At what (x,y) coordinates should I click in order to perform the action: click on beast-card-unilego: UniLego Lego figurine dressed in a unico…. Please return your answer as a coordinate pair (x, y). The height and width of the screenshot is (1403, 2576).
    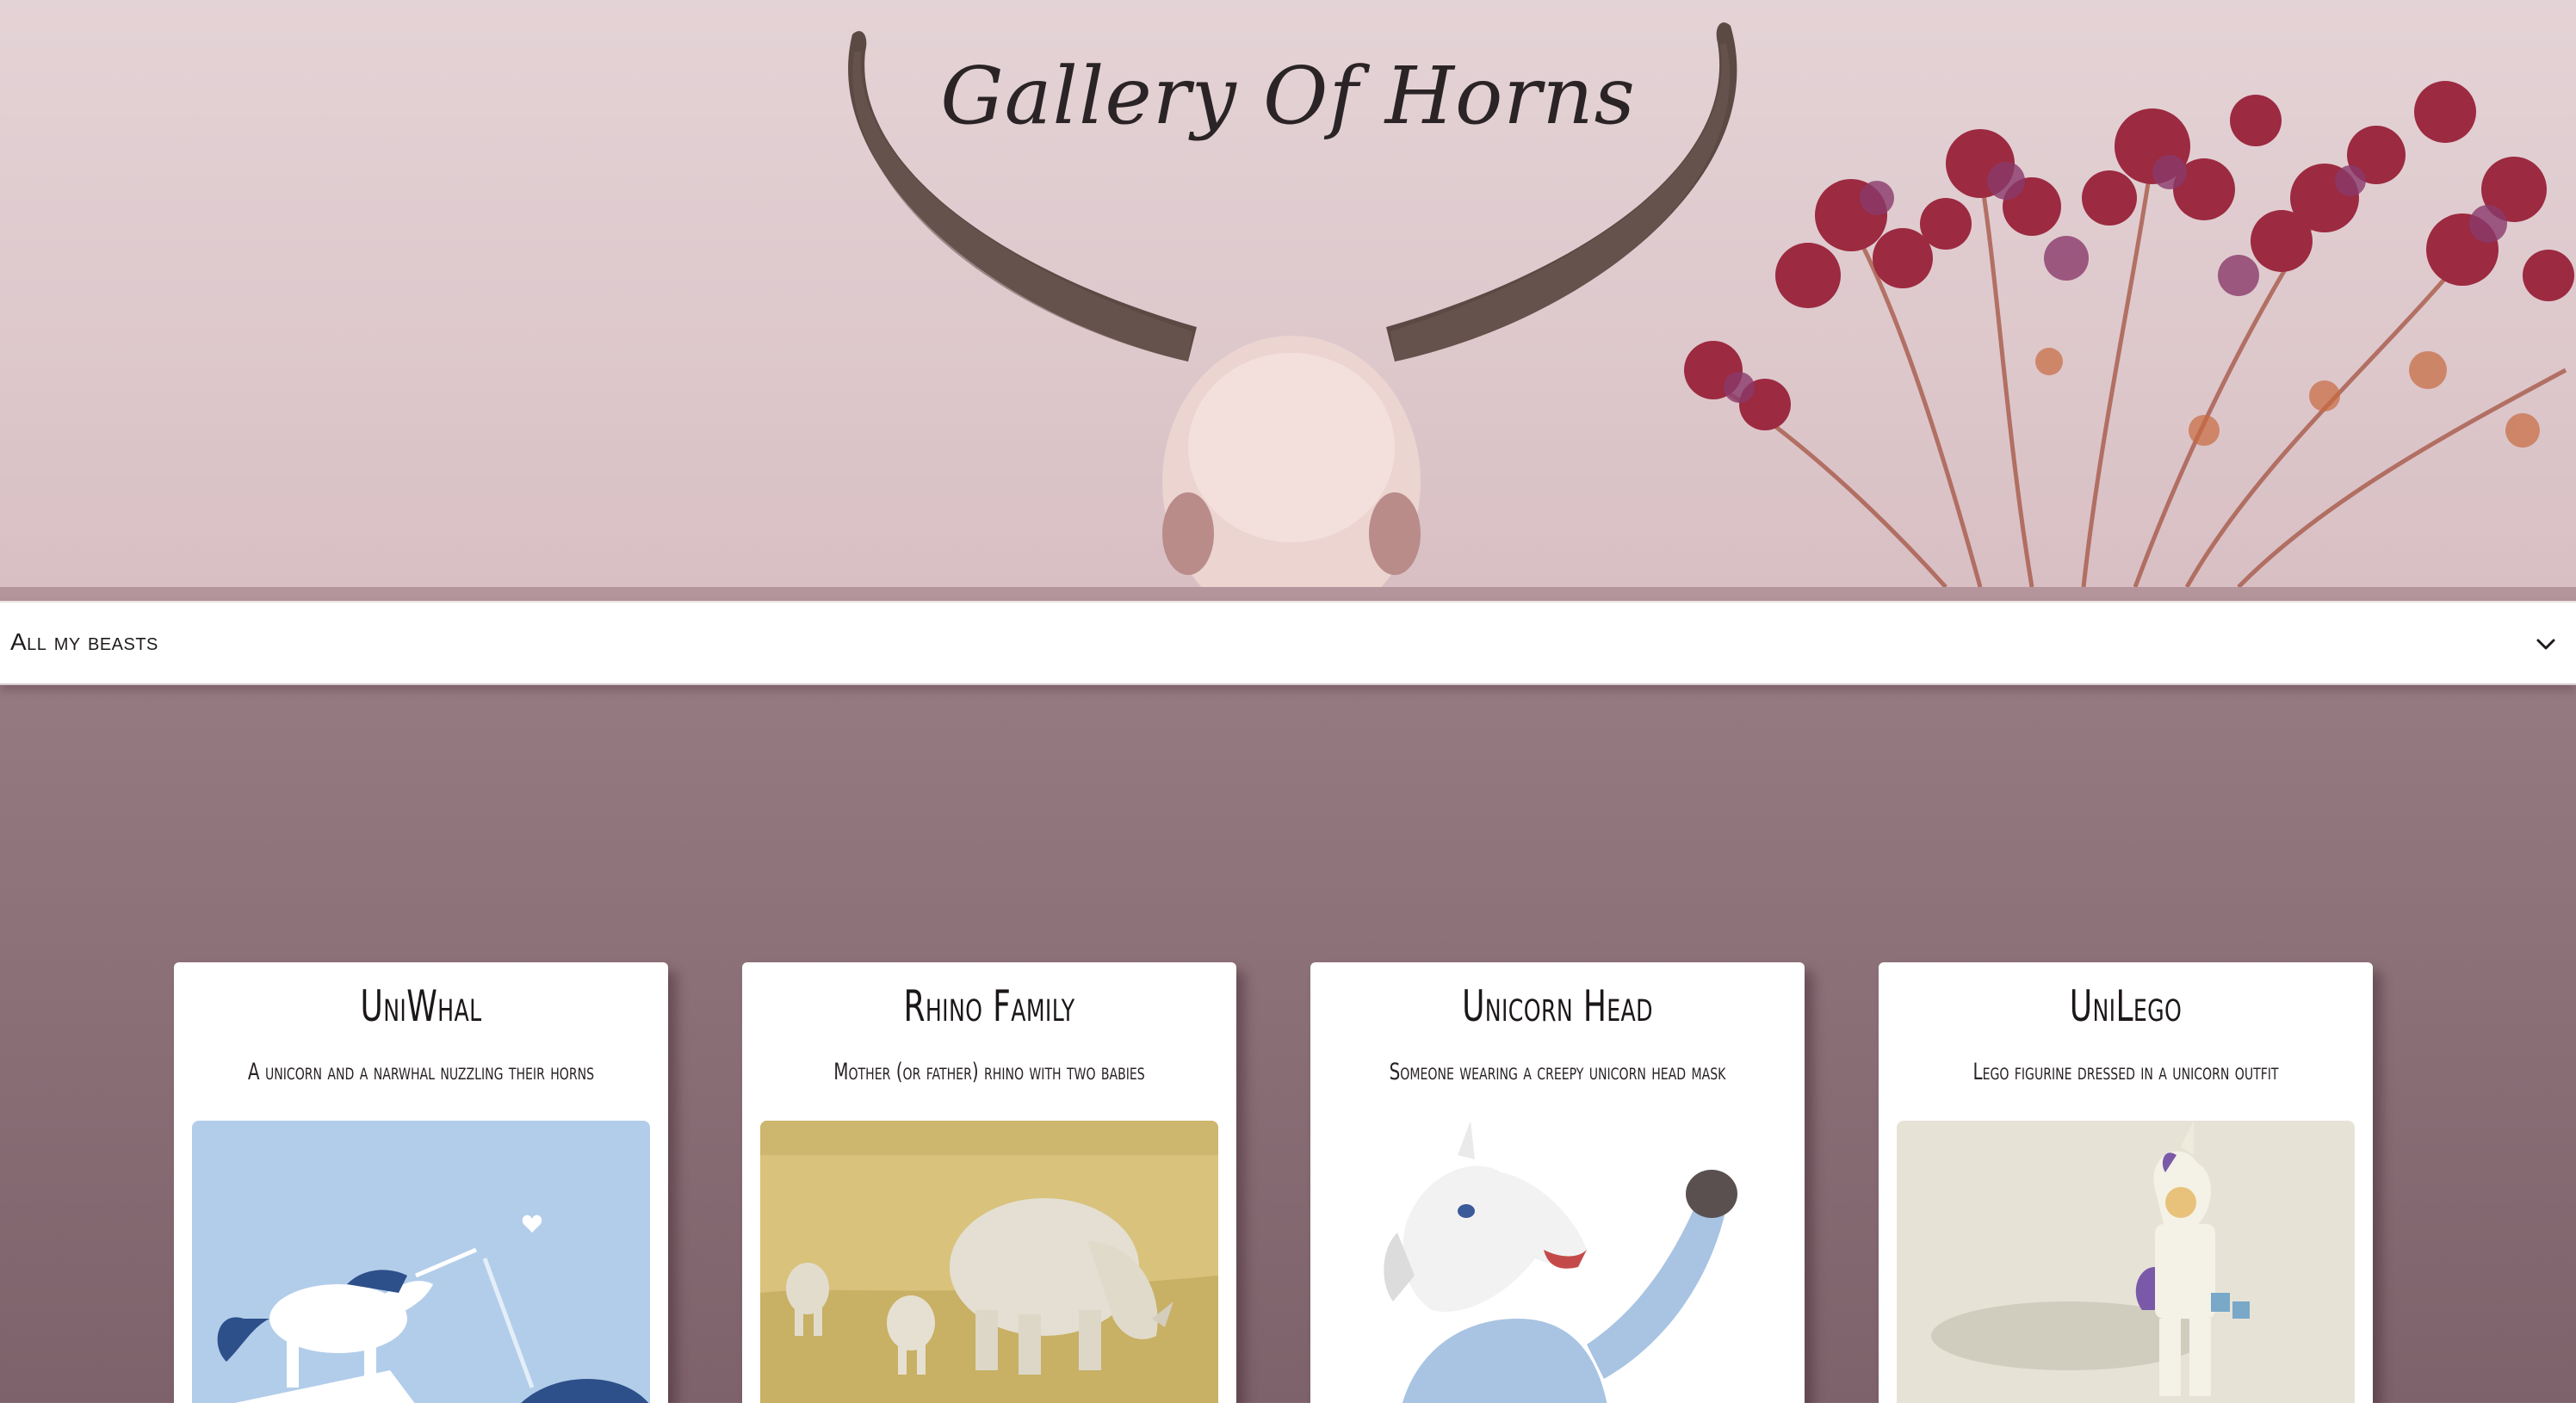
    Looking at the image, I should click on (2126, 1182).